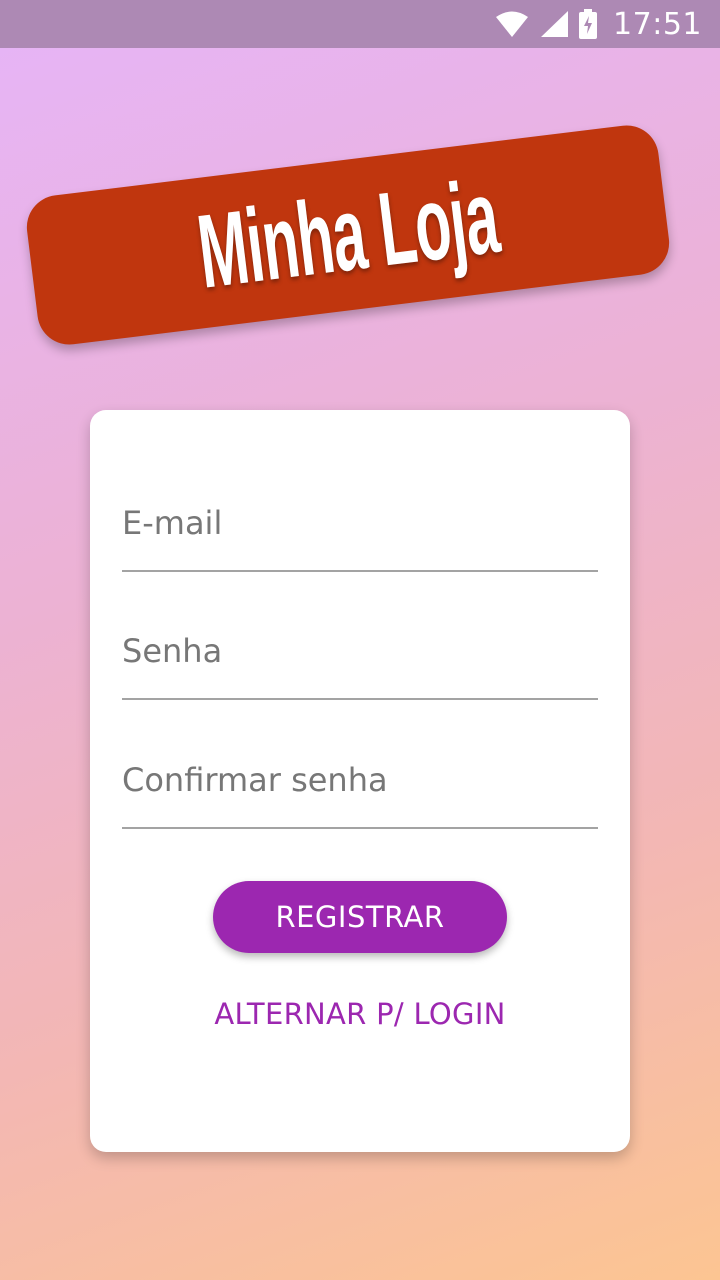  I want to click on email-input, so click(360, 523).